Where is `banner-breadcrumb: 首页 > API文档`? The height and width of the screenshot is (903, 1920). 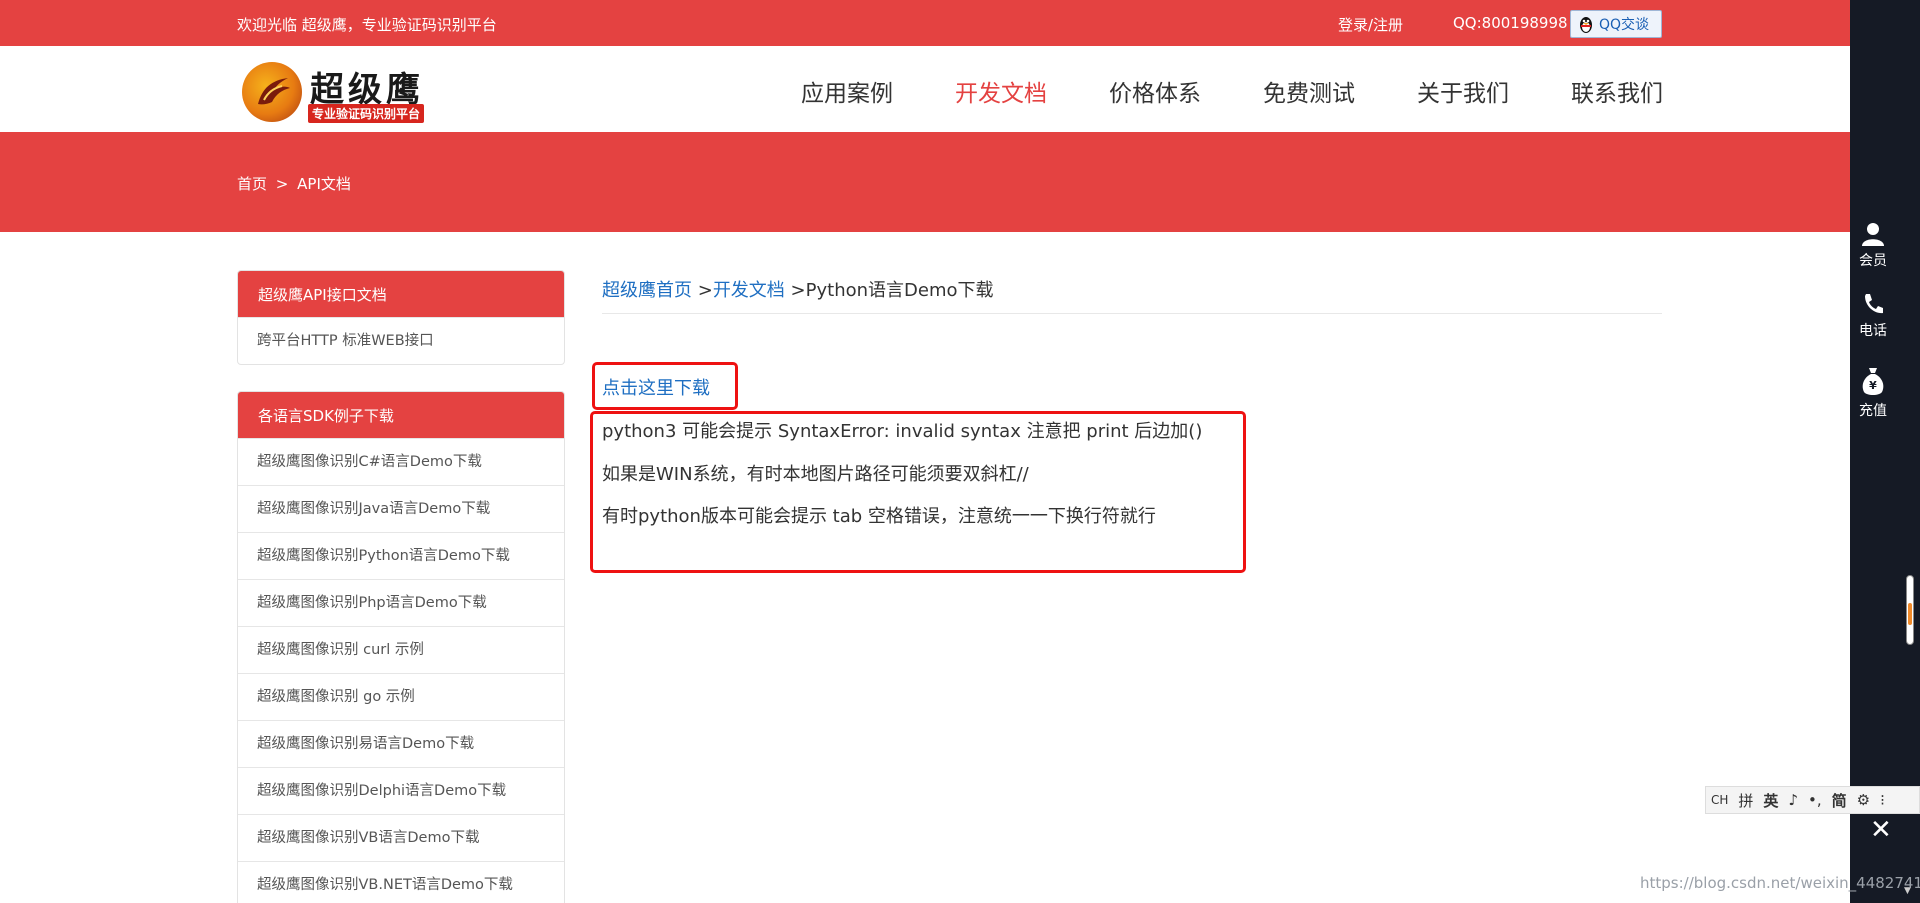 banner-breadcrumb: 首页 > API文档 is located at coordinates (294, 183).